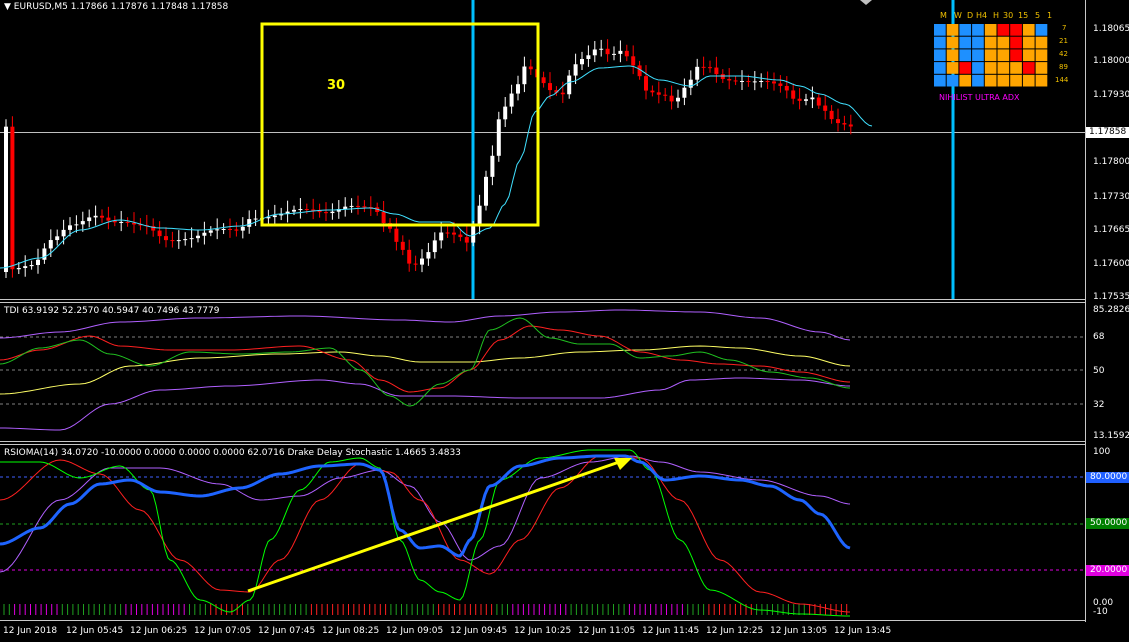 The width and height of the screenshot is (1129, 642). Describe the element at coordinates (799, 631) in the screenshot. I see `time-tick: 12 Jun 13:05` at that location.